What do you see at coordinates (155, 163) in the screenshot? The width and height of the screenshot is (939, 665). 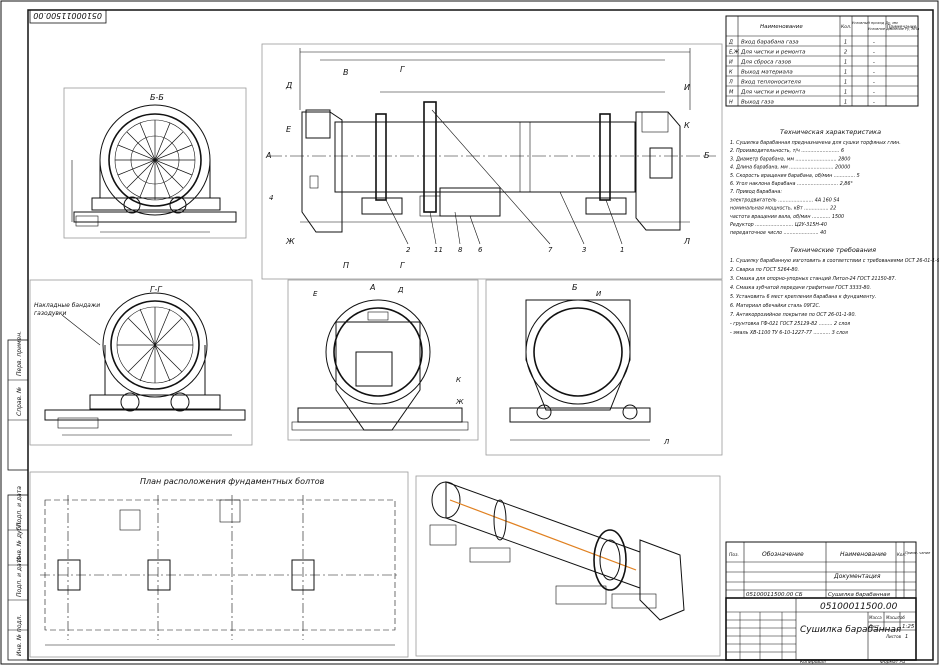 I see `view-section-bb: Б-Б` at bounding box center [155, 163].